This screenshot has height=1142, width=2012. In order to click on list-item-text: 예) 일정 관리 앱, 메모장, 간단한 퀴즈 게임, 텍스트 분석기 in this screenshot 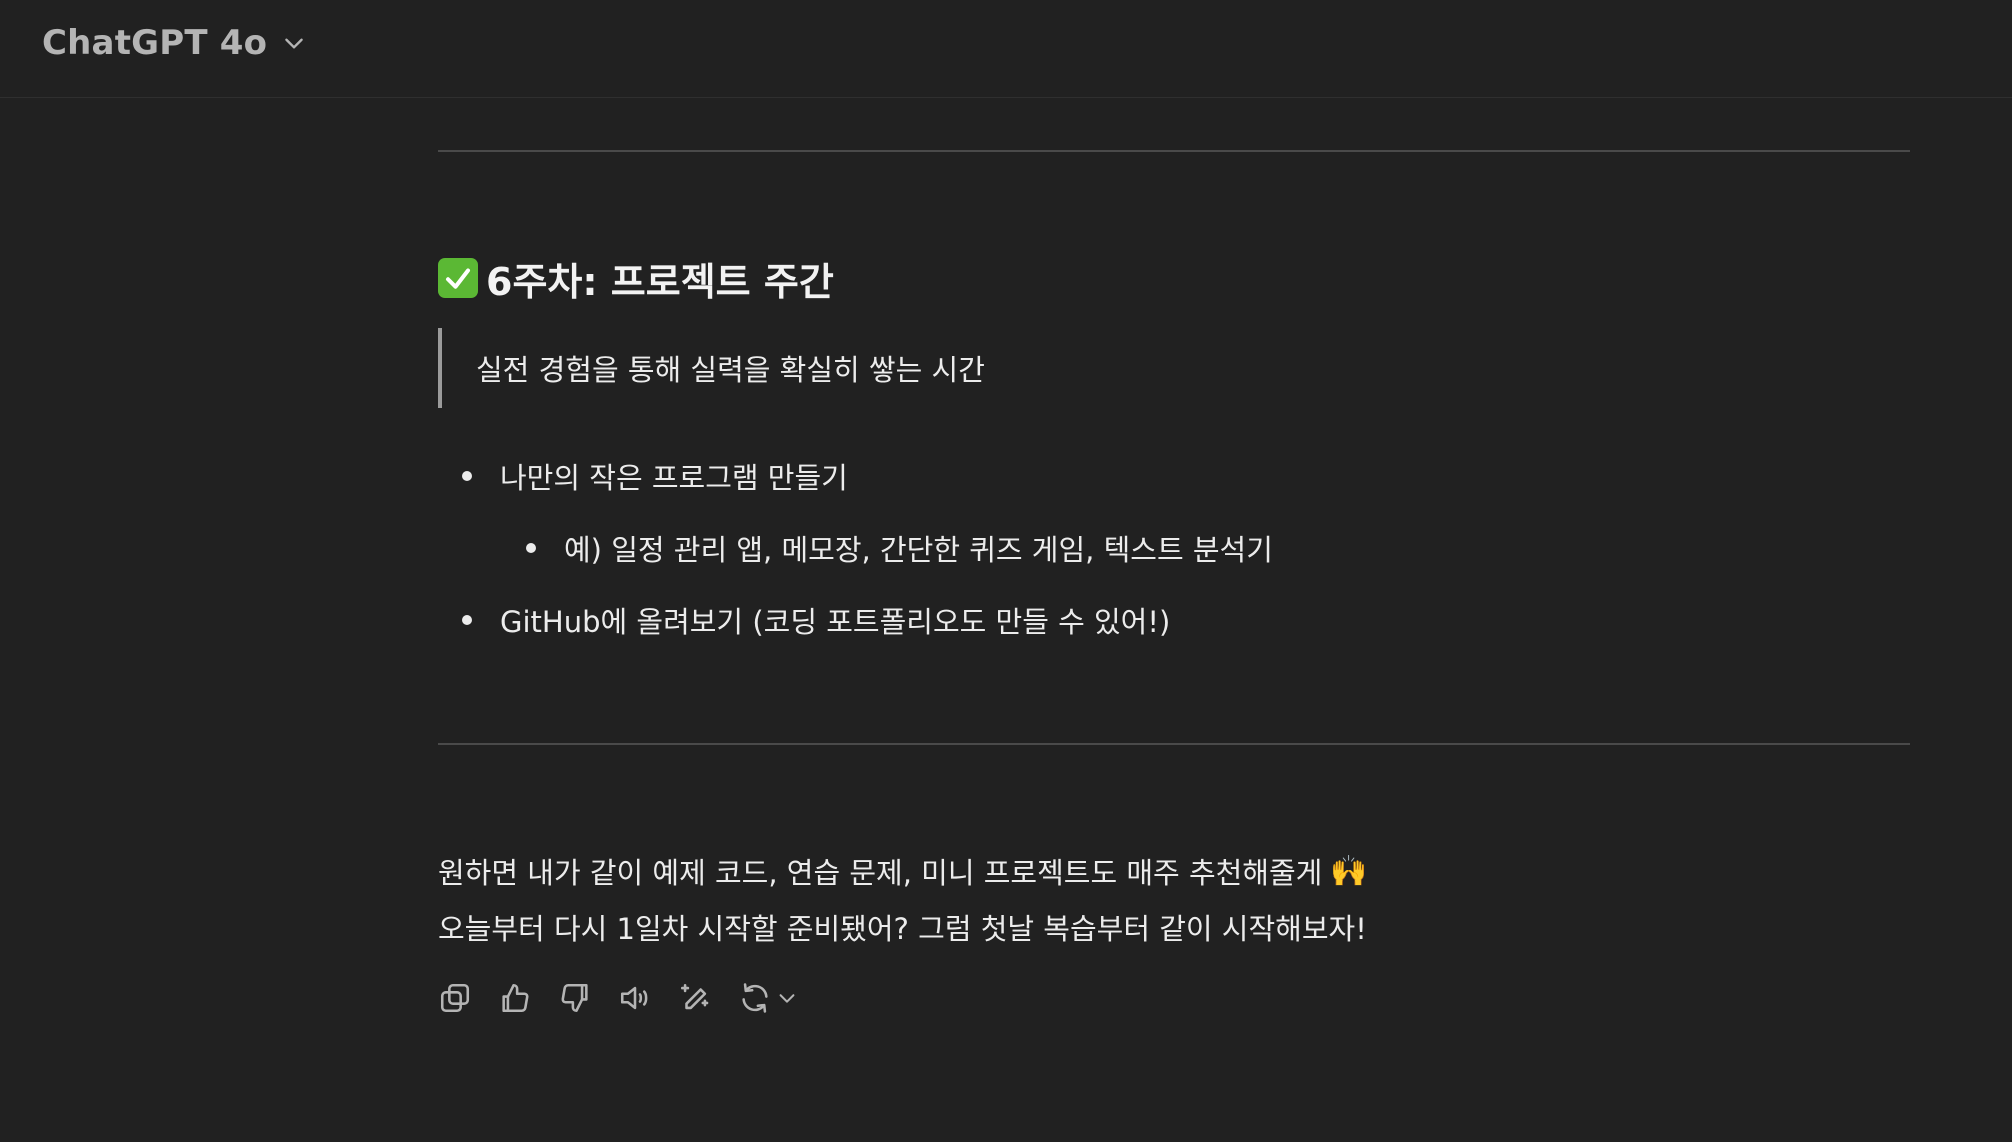, I will do `click(918, 550)`.